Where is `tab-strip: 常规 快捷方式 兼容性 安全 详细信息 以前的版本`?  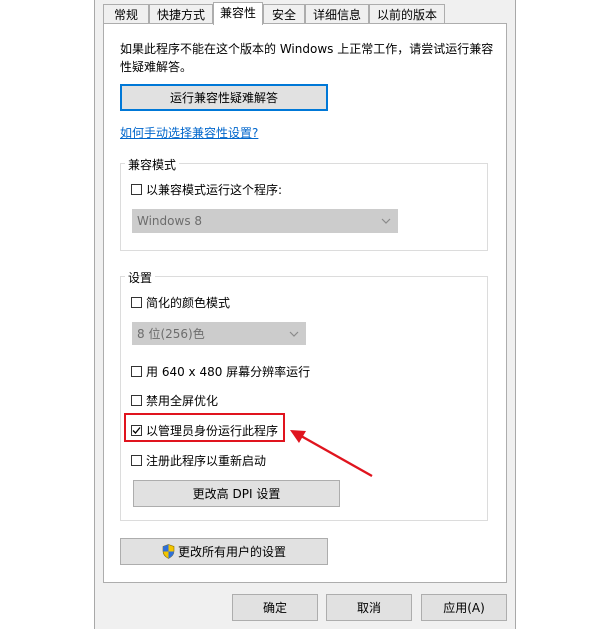
tab-strip: 常规 快捷方式 兼容性 安全 详细信息 以前的版本 is located at coordinates (306, 13).